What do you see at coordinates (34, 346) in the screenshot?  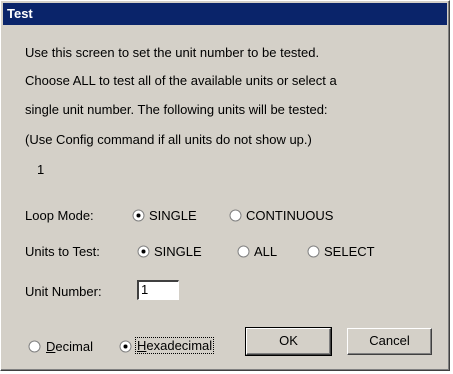 I see `decimal-radio` at bounding box center [34, 346].